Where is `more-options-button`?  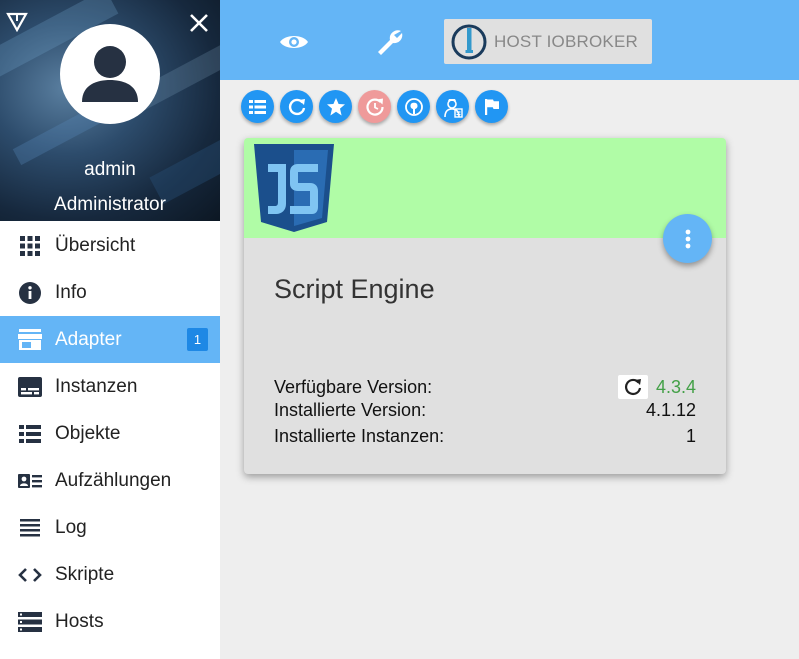
more-options-button is located at coordinates (687, 238).